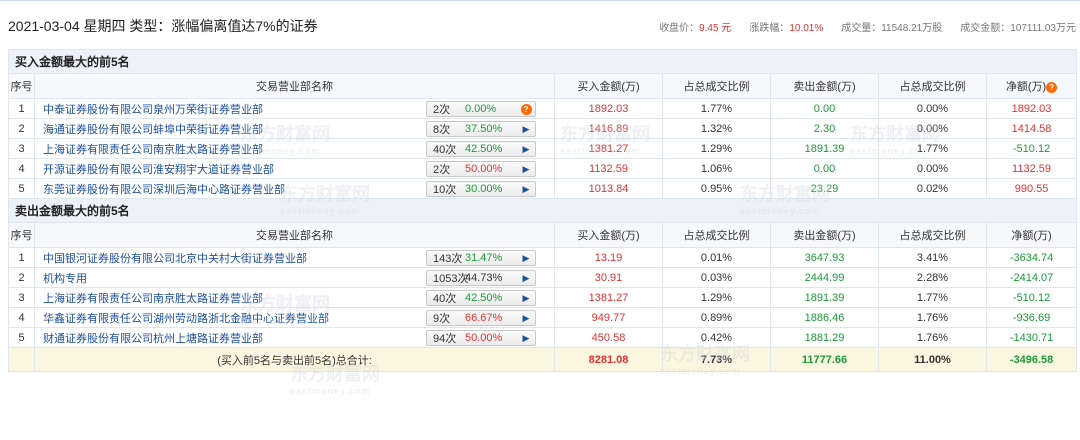 Image resolution: width=1080 pixels, height=440 pixels. Describe the element at coordinates (1031, 188) in the screenshot. I see `net-amount: 990.55` at that location.